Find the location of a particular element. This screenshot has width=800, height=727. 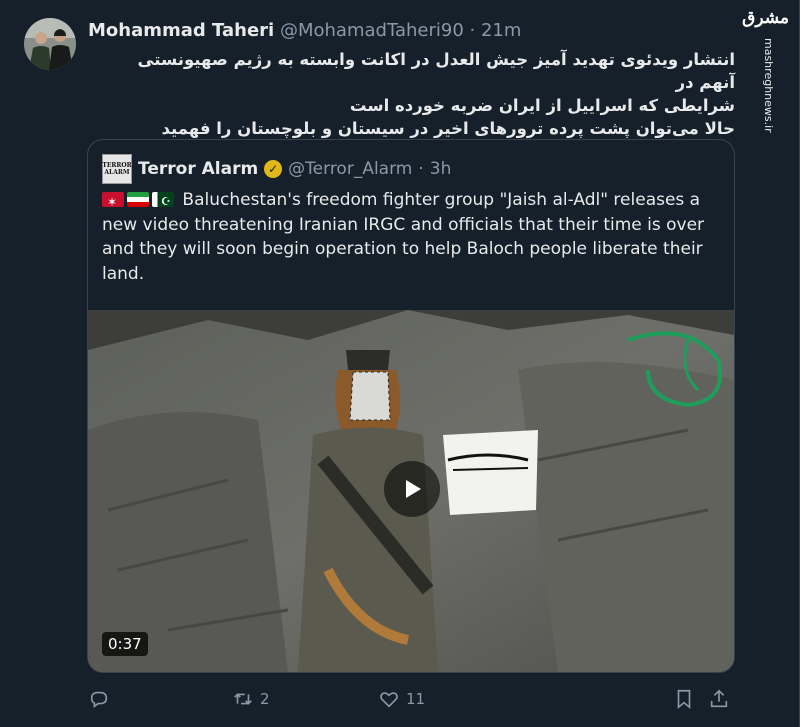

play-icon is located at coordinates (413, 489).